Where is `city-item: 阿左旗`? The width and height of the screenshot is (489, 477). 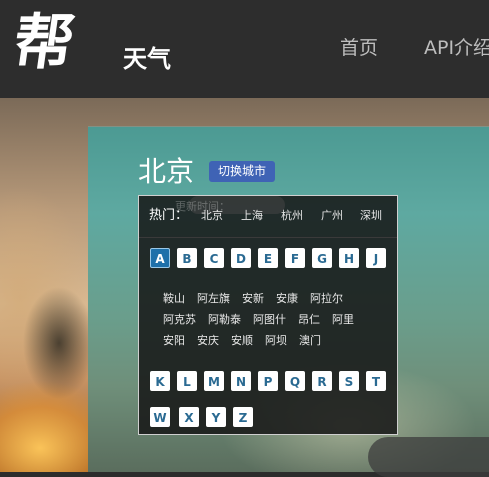 city-item: 阿左旗 is located at coordinates (213, 298).